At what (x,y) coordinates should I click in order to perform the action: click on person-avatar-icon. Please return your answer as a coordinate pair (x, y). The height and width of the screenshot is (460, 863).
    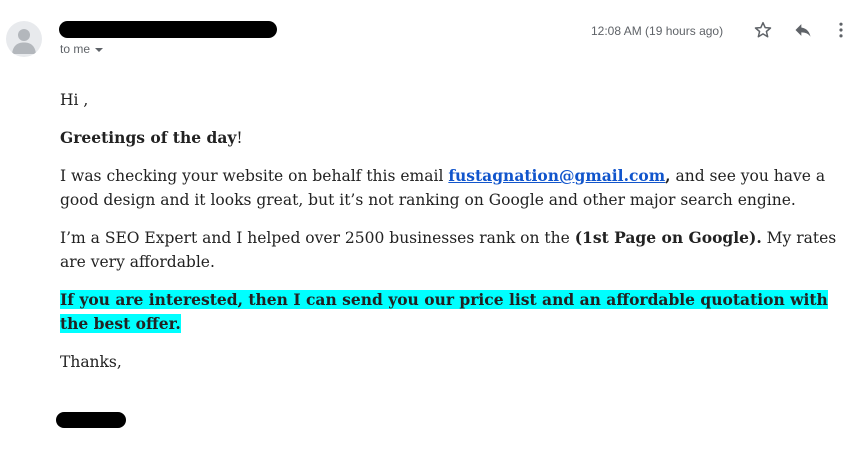
    Looking at the image, I should click on (24, 41).